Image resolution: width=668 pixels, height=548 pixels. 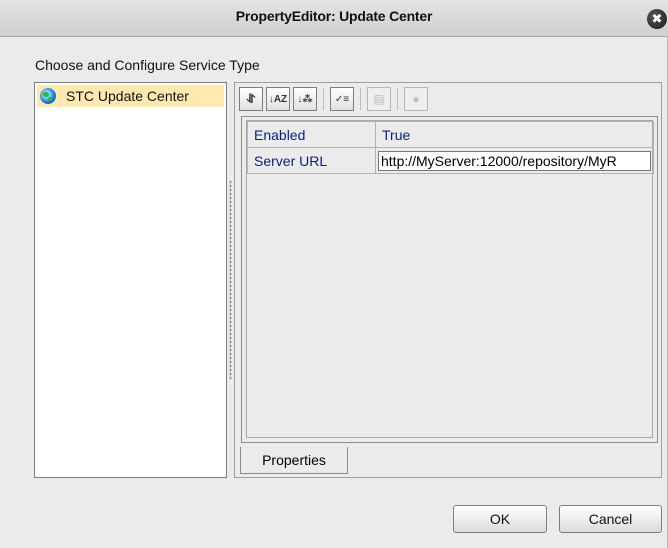 I want to click on title-bar: PropertyEditor: Update Center ✖, so click(x=334, y=18).